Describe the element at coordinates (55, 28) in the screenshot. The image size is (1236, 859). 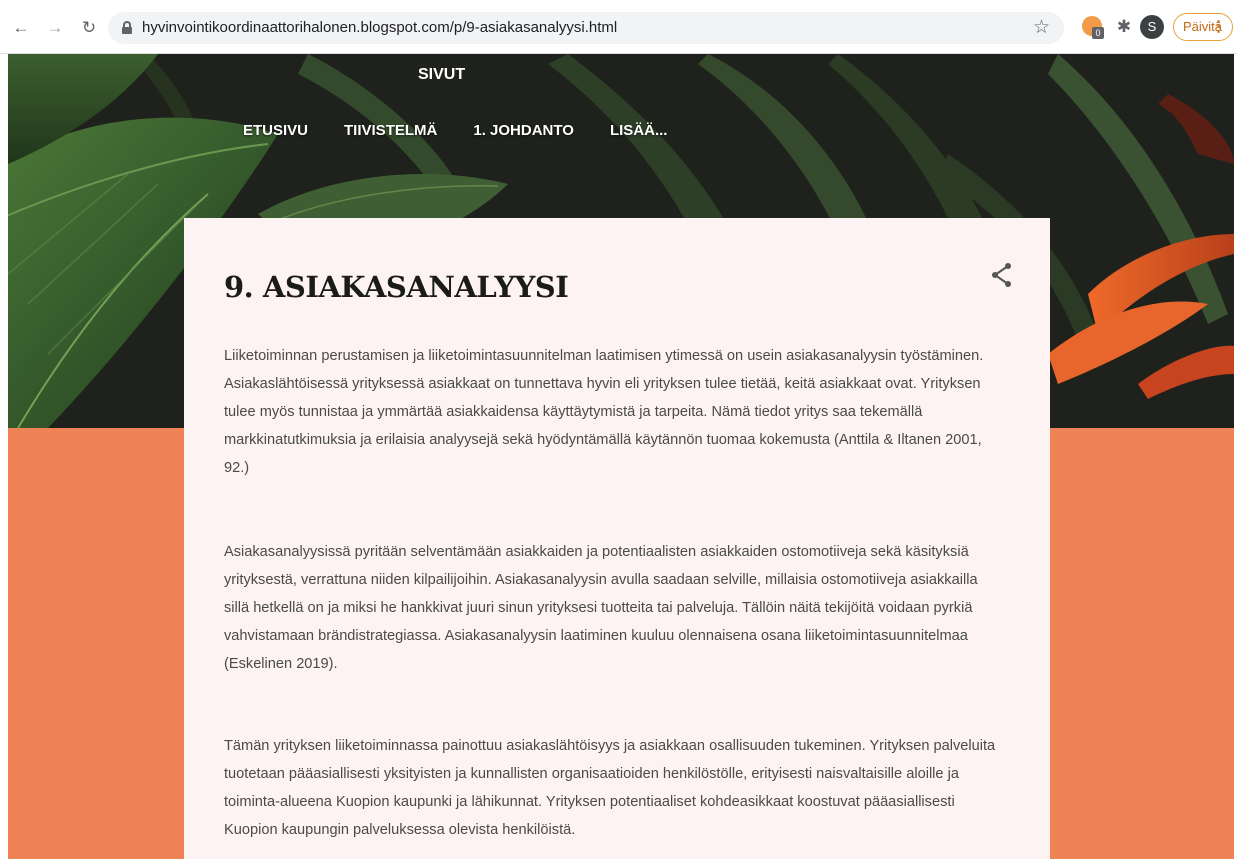
I see `forward-icon: →` at that location.